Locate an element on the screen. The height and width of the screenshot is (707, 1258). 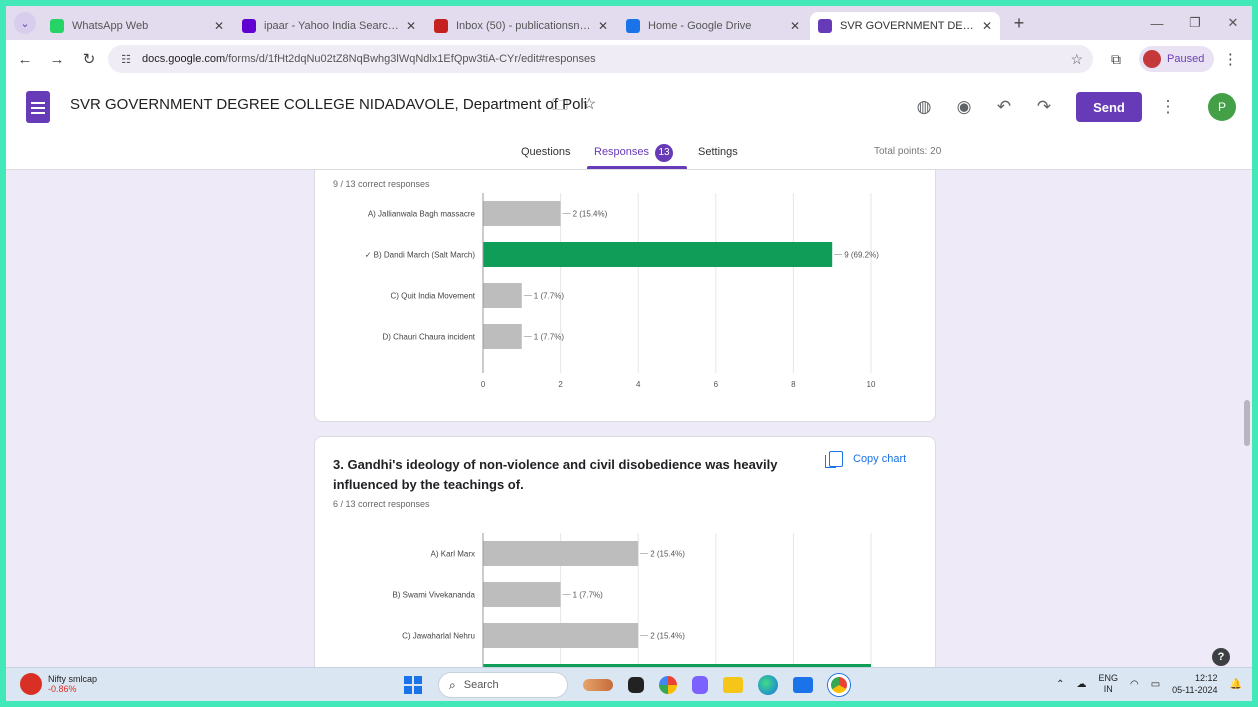
windows-start-icon is located at coordinates (413, 685).